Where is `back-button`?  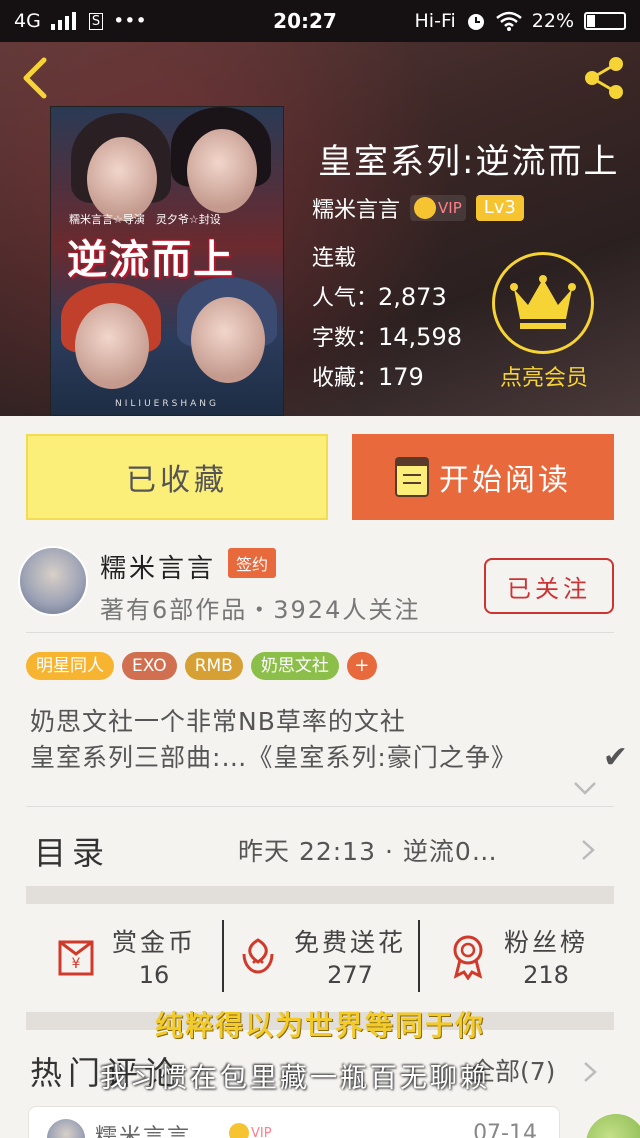 back-button is located at coordinates (36, 78).